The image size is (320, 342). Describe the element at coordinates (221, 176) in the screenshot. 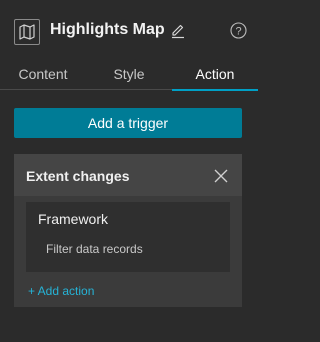

I see `close-icon` at that location.